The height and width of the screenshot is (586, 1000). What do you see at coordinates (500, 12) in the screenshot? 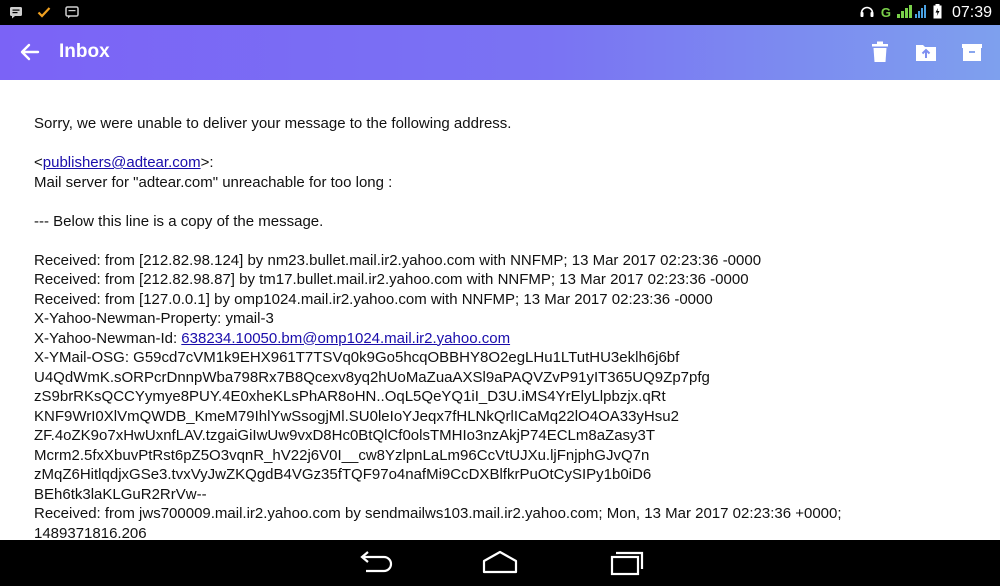
I see `status-bar: G 07:39` at bounding box center [500, 12].